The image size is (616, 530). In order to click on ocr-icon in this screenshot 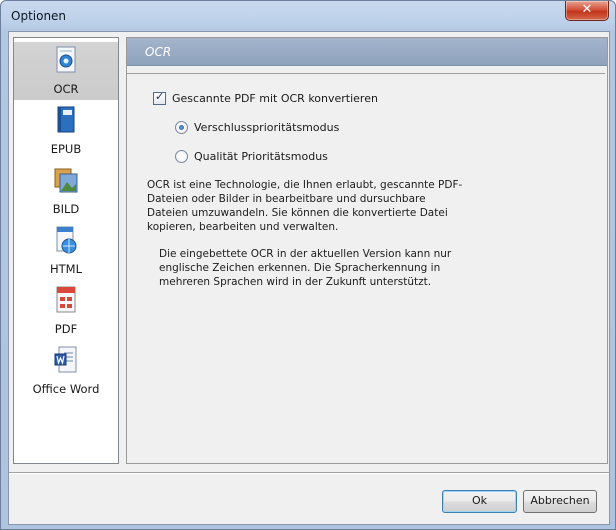, I will do `click(66, 59)`.